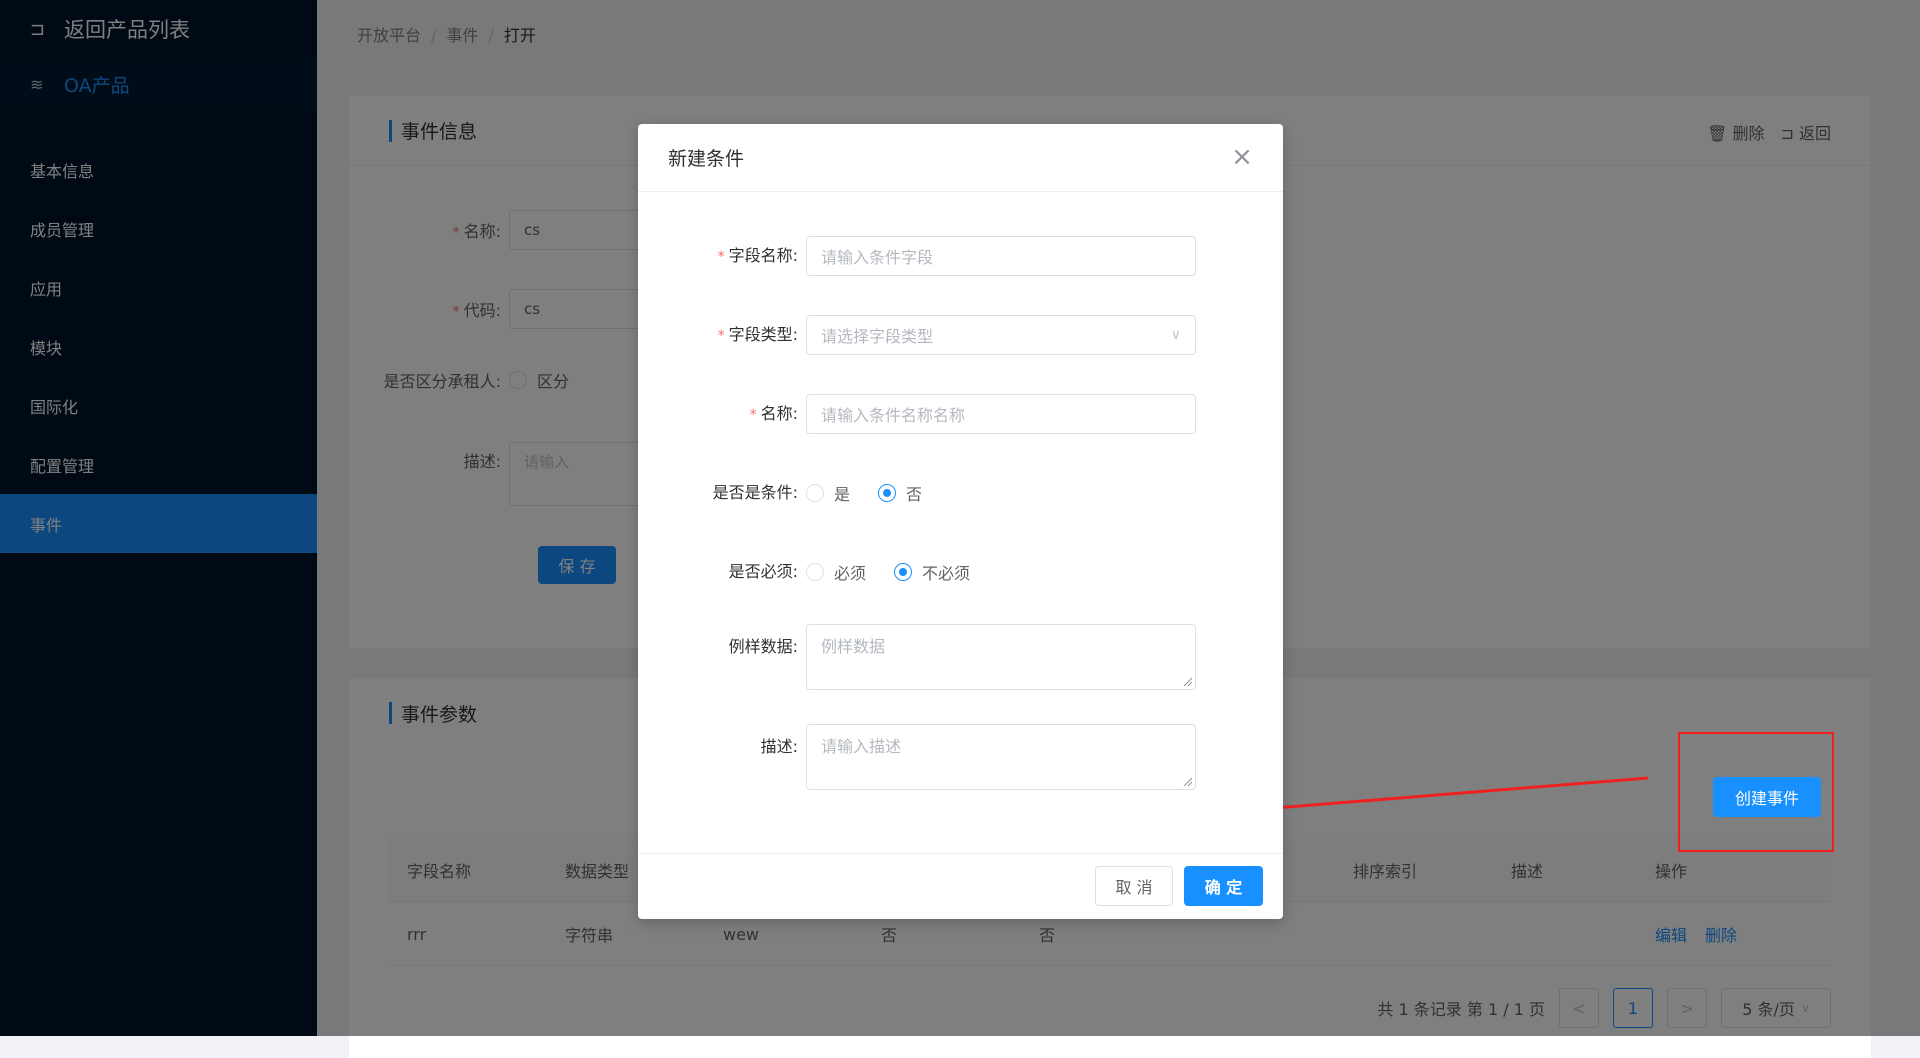  What do you see at coordinates (1242, 157) in the screenshot?
I see `close-icon: ×` at bounding box center [1242, 157].